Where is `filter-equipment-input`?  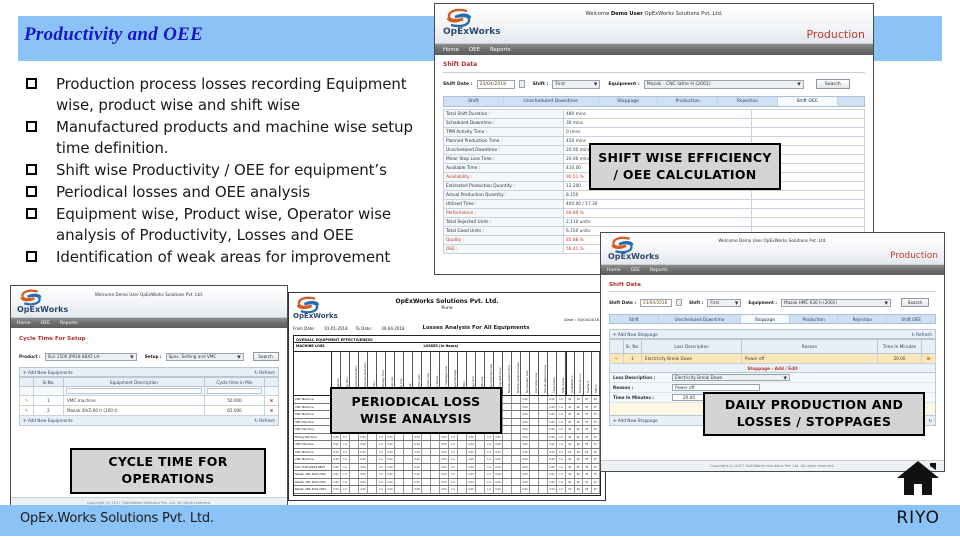
filter-equipment-input is located at coordinates (134, 391).